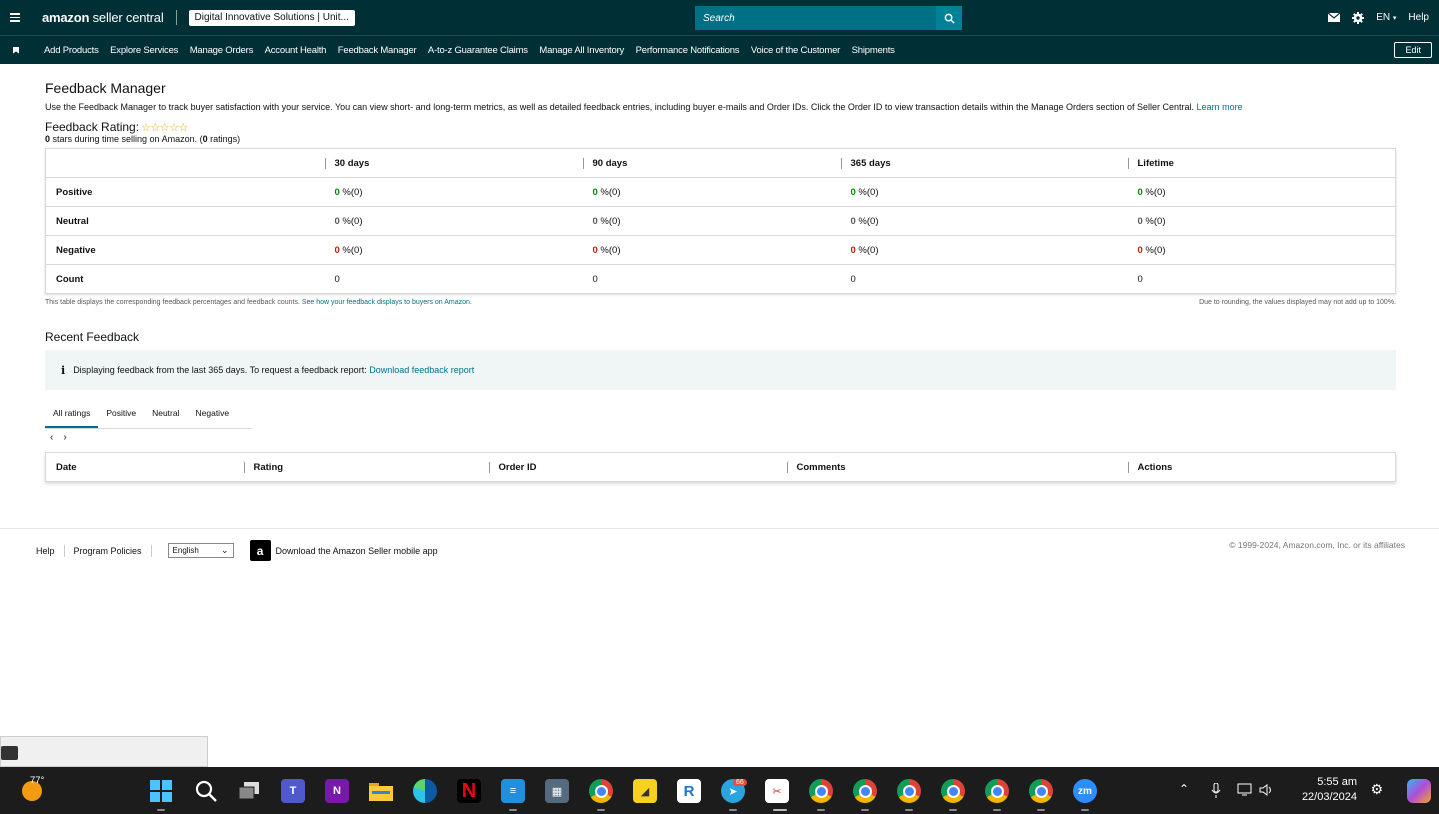 Image resolution: width=1439 pixels, height=814 pixels. I want to click on netflix-icon: N, so click(469, 791).